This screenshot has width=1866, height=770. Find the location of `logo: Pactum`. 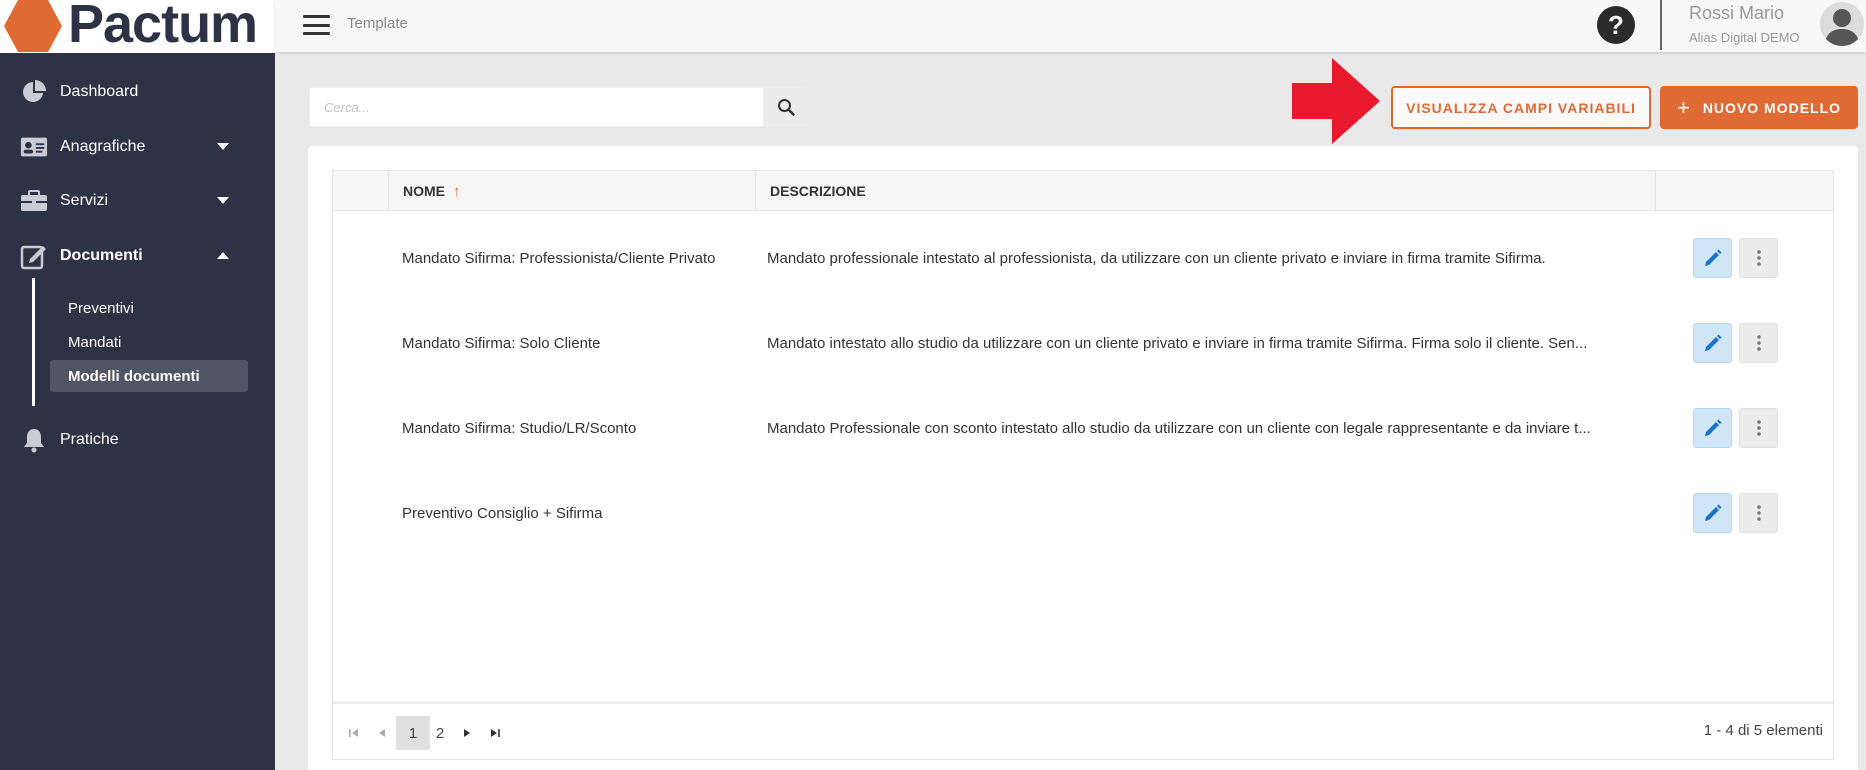

logo: Pactum is located at coordinates (137, 27).